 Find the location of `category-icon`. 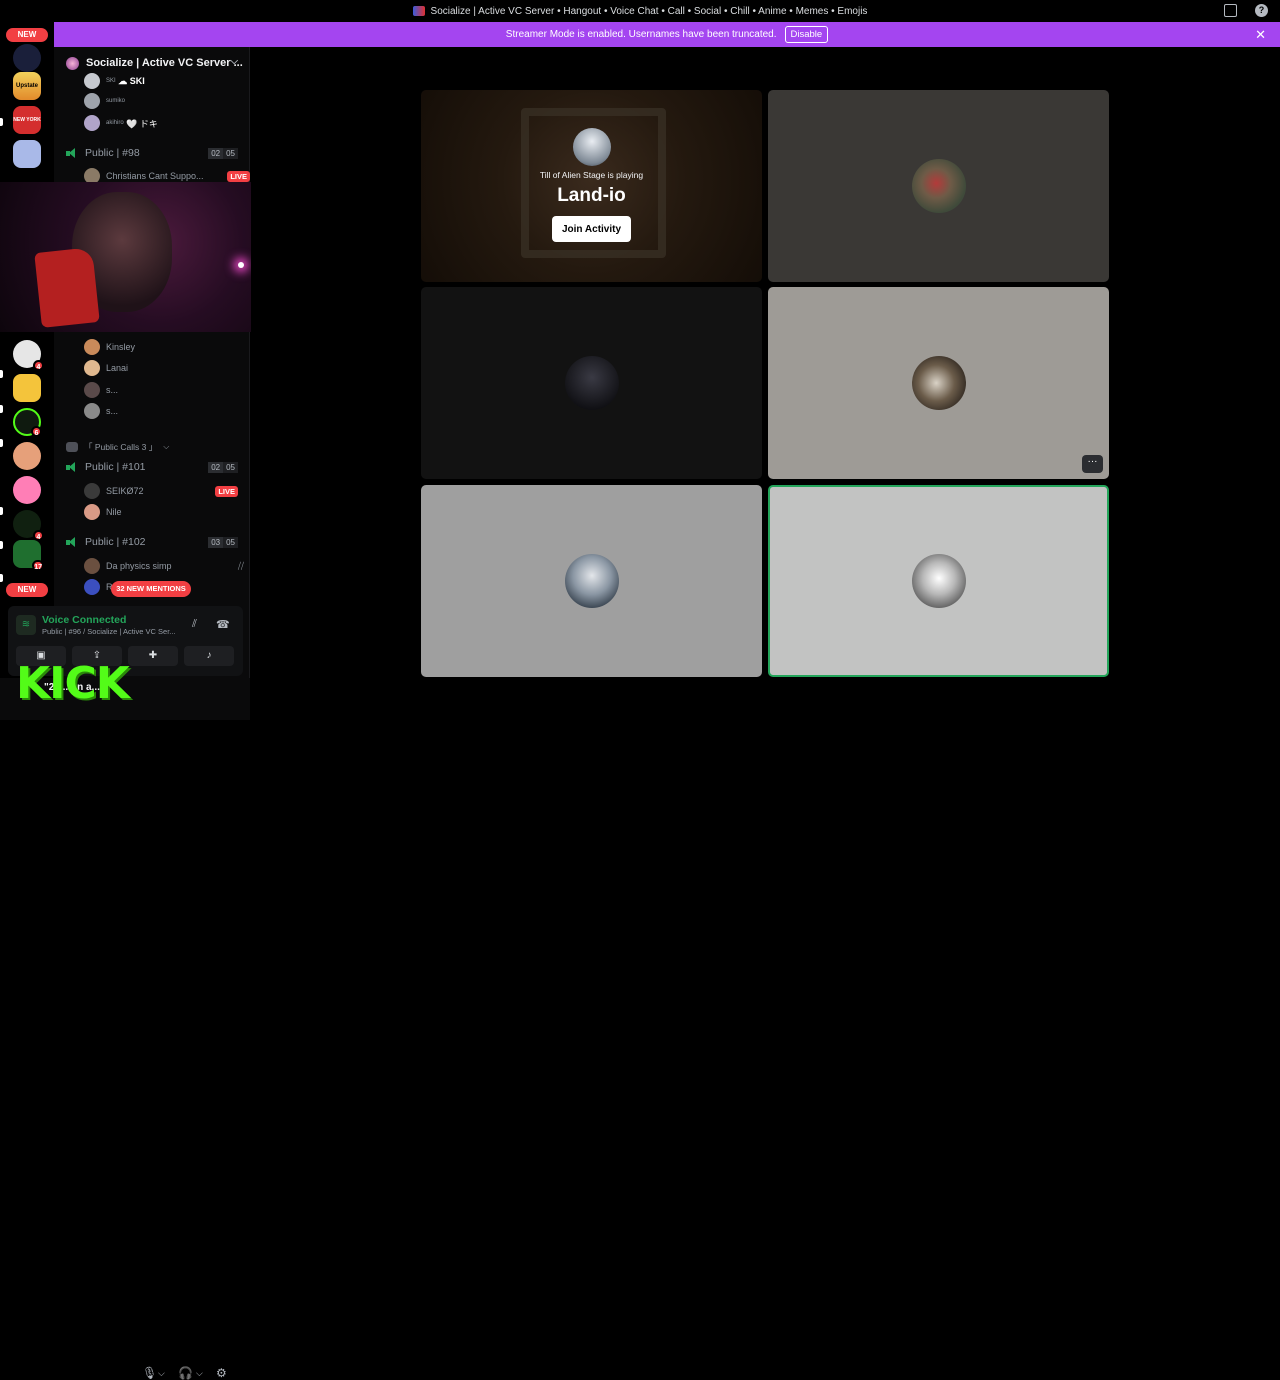

category-icon is located at coordinates (72, 447).